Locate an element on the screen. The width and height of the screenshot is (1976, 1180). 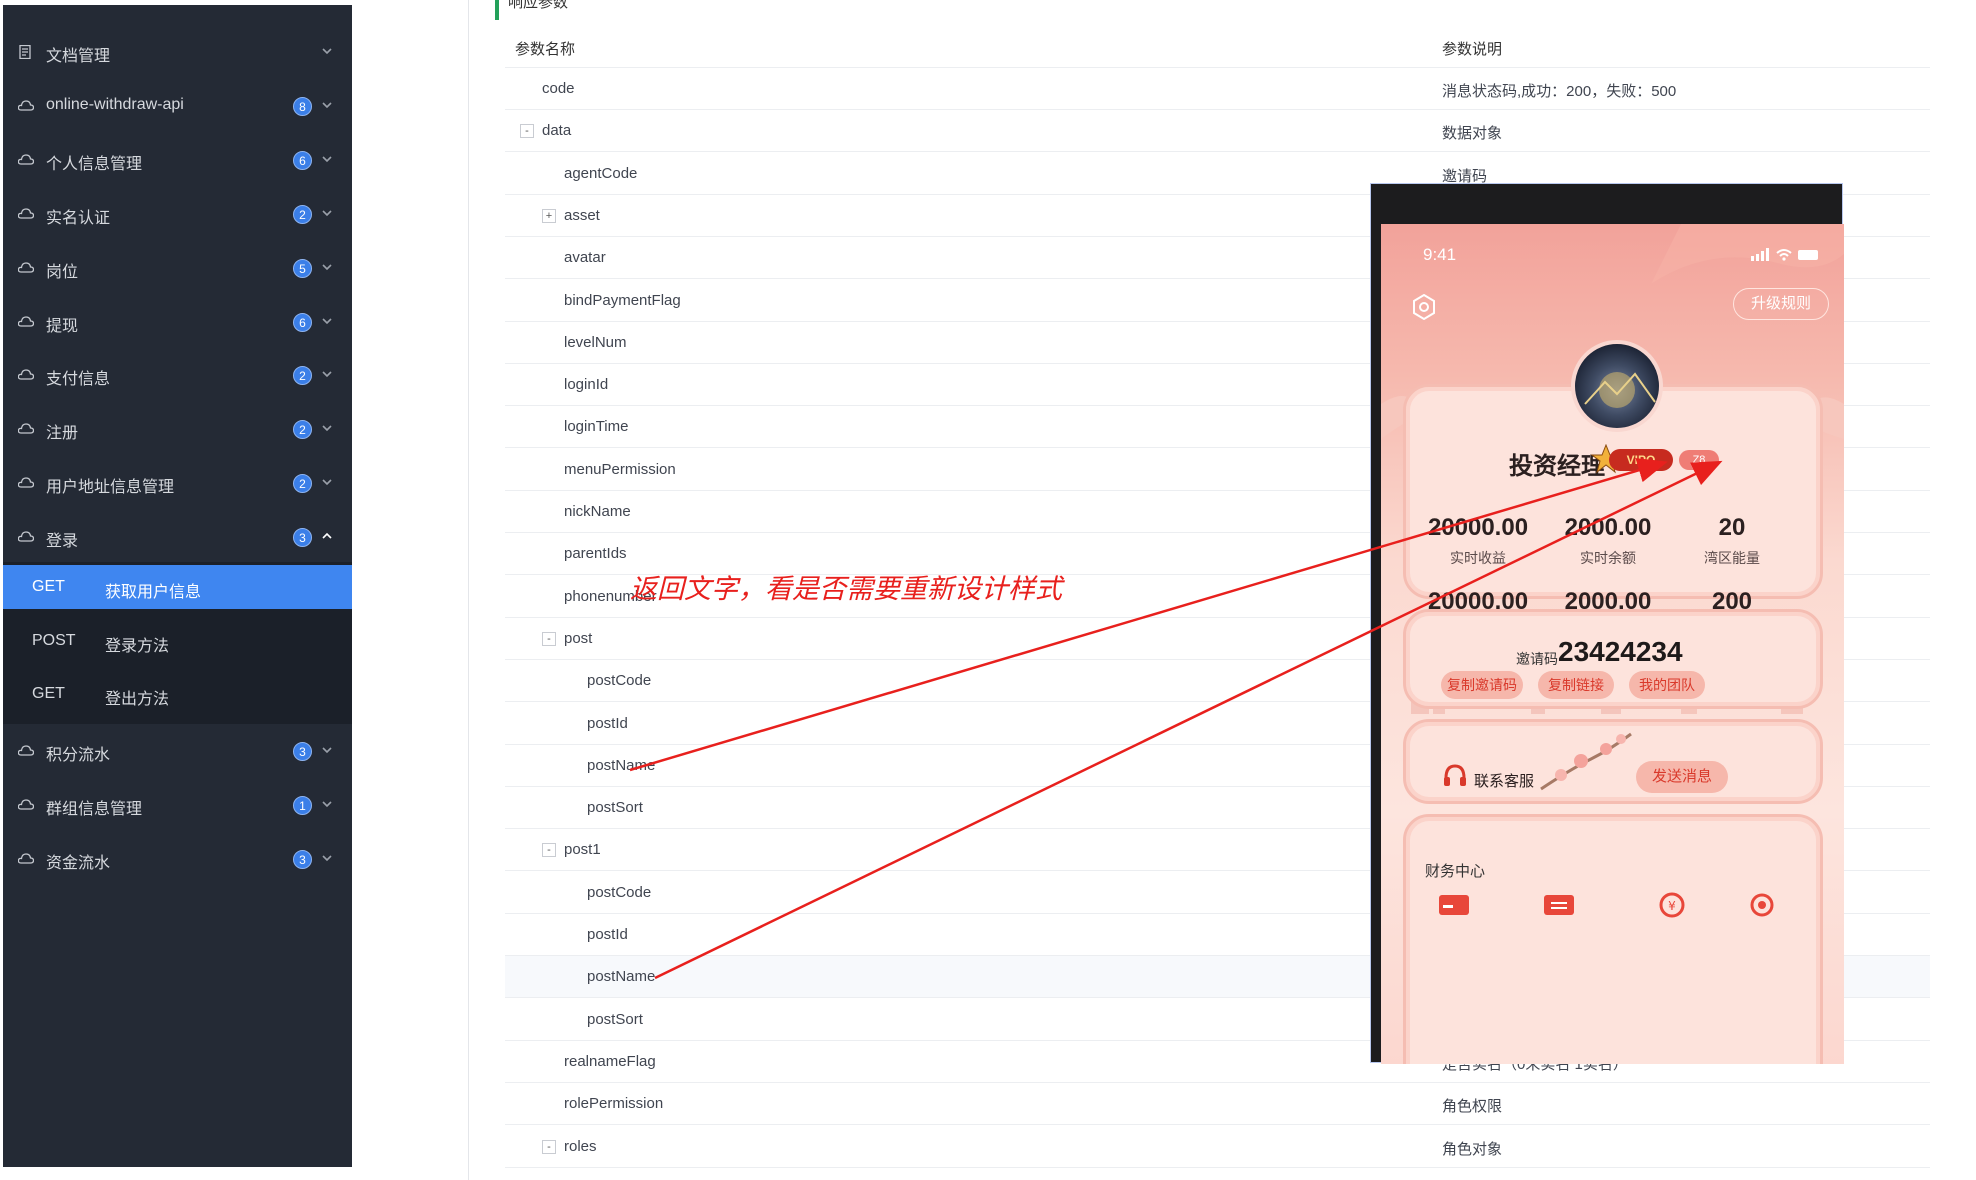
param-name: roles is located at coordinates (580, 1146).